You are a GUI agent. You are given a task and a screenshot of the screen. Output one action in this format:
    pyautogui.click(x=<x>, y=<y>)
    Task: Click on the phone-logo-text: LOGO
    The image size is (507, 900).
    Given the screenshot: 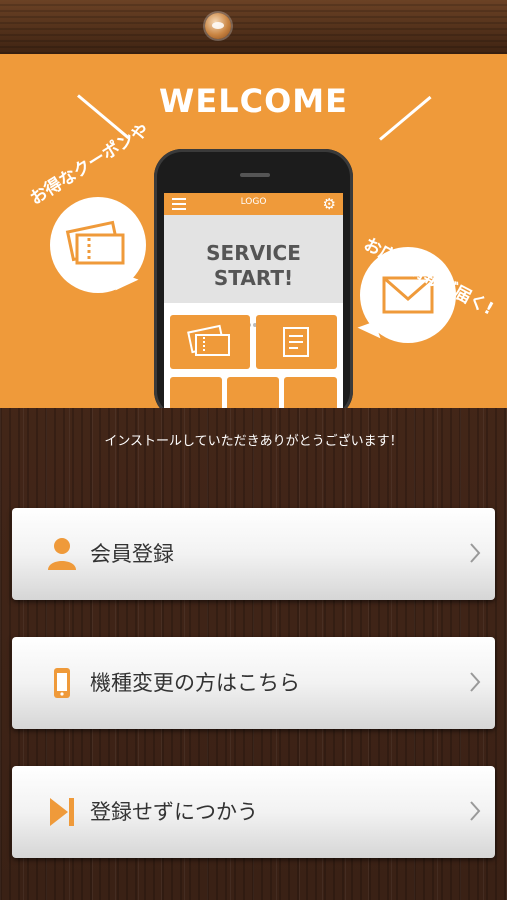 What is the action you would take?
    pyautogui.click(x=253, y=202)
    